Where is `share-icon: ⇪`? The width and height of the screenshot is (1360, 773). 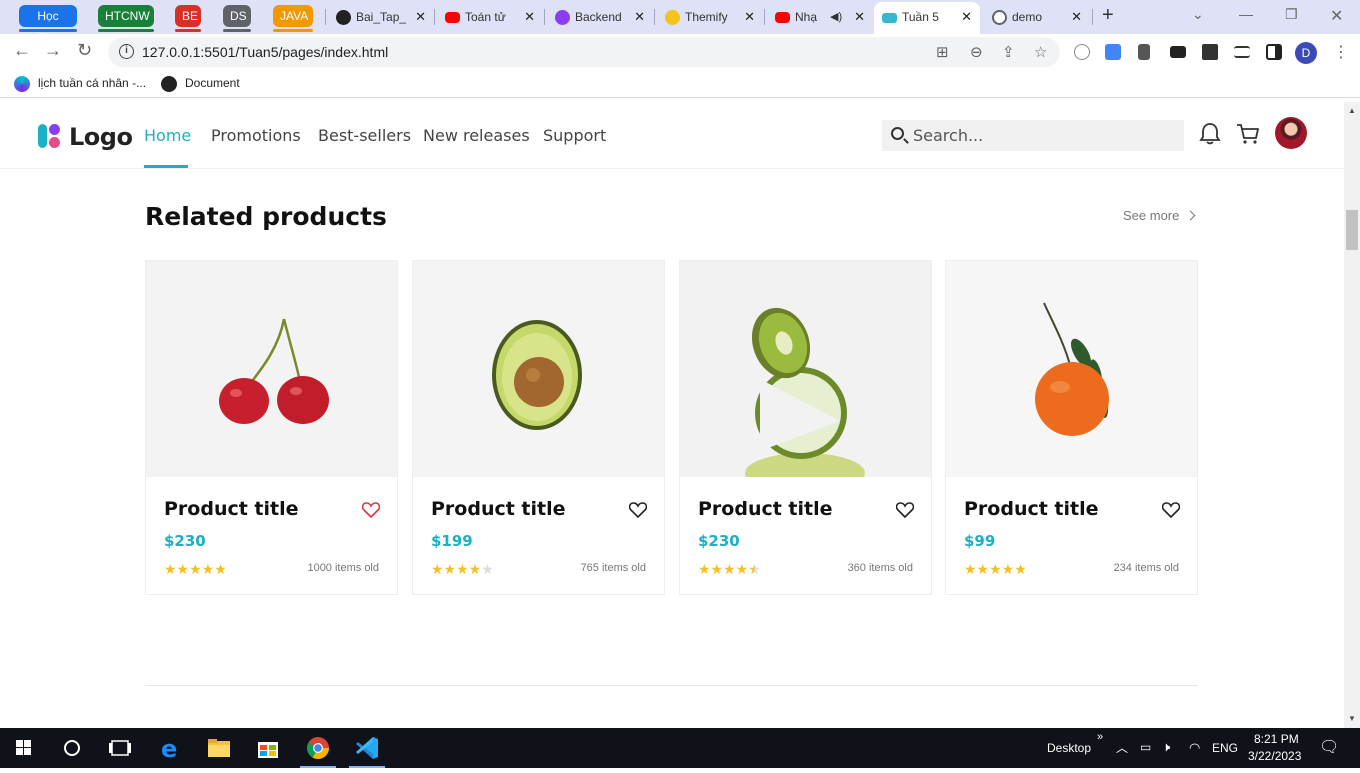 share-icon: ⇪ is located at coordinates (1008, 52).